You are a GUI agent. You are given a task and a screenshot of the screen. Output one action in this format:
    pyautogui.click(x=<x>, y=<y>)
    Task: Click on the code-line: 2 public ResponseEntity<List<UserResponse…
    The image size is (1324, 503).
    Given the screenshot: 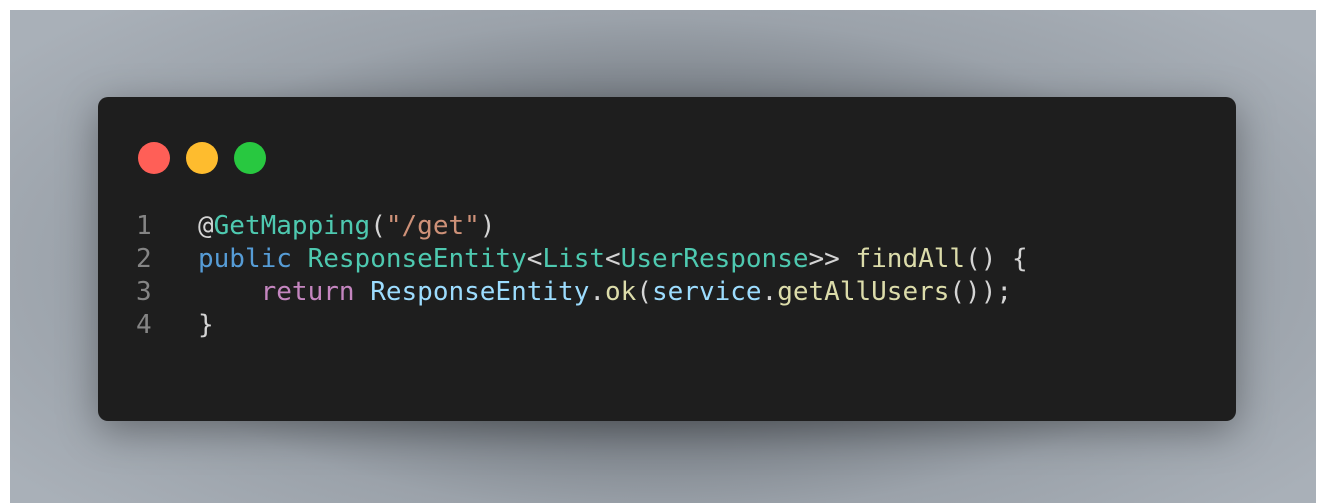 What is the action you would take?
    pyautogui.click(x=582, y=259)
    